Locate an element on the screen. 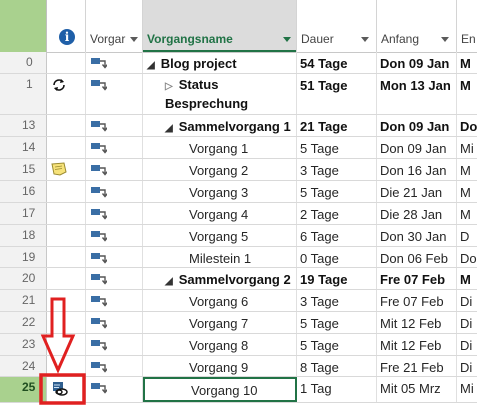 Image resolution: width=477 pixels, height=406 pixels. task-mode-column-header: Vorgar is located at coordinates (114, 26).